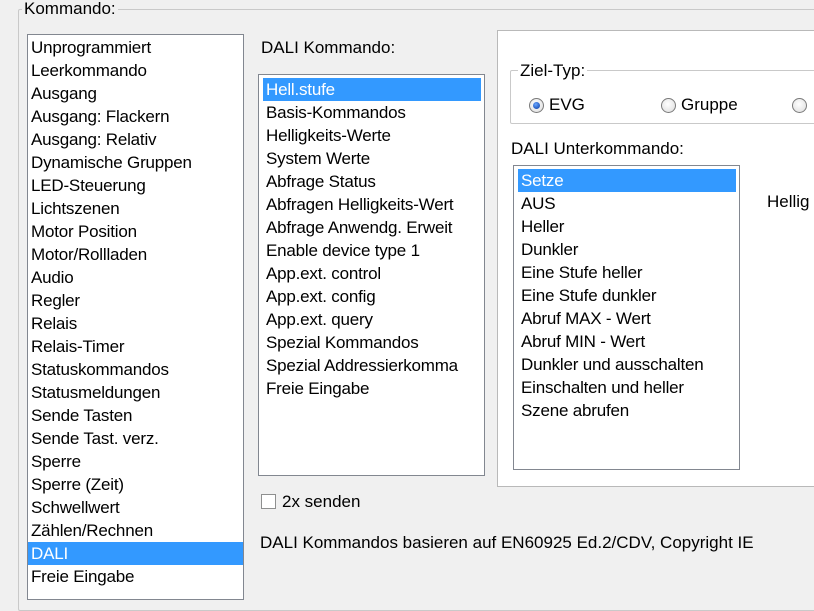 This screenshot has height=611, width=814. Describe the element at coordinates (799, 105) in the screenshot. I see `radio-third` at that location.